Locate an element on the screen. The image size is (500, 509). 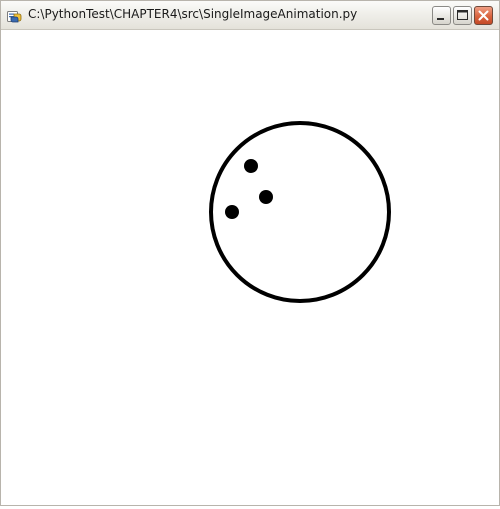
finger-hole-top is located at coordinates (251, 166).